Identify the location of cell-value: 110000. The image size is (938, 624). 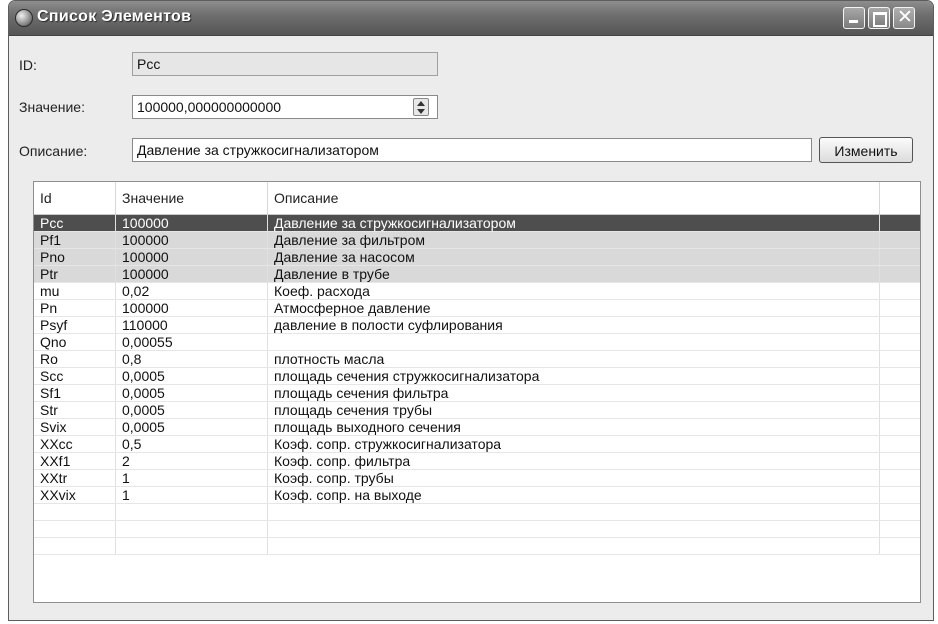
(192, 325).